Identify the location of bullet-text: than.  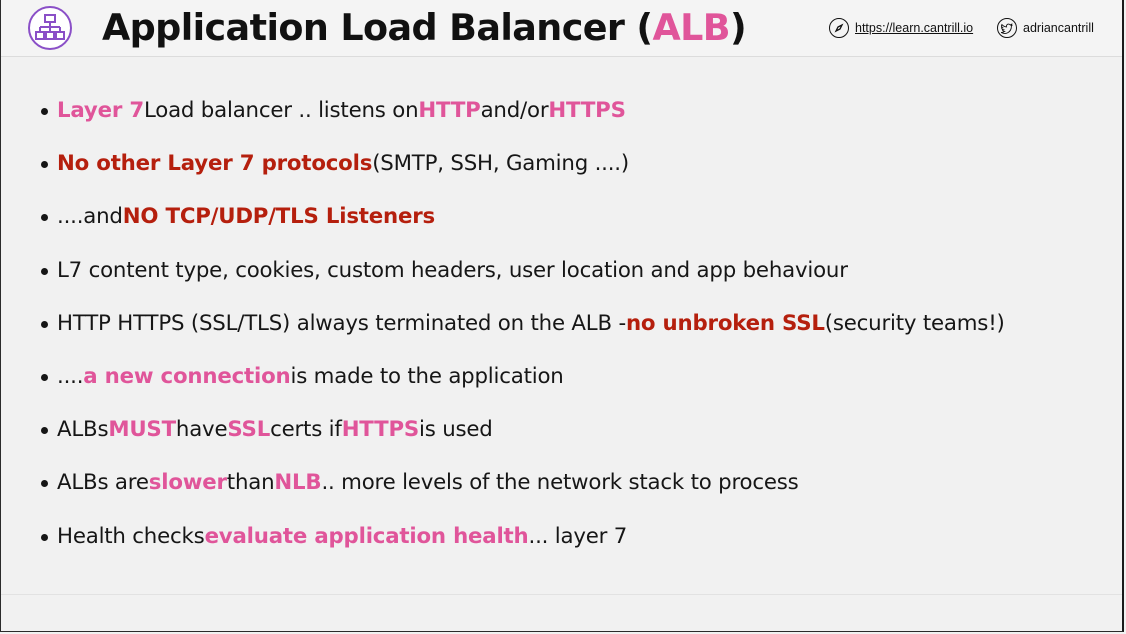
(250, 483).